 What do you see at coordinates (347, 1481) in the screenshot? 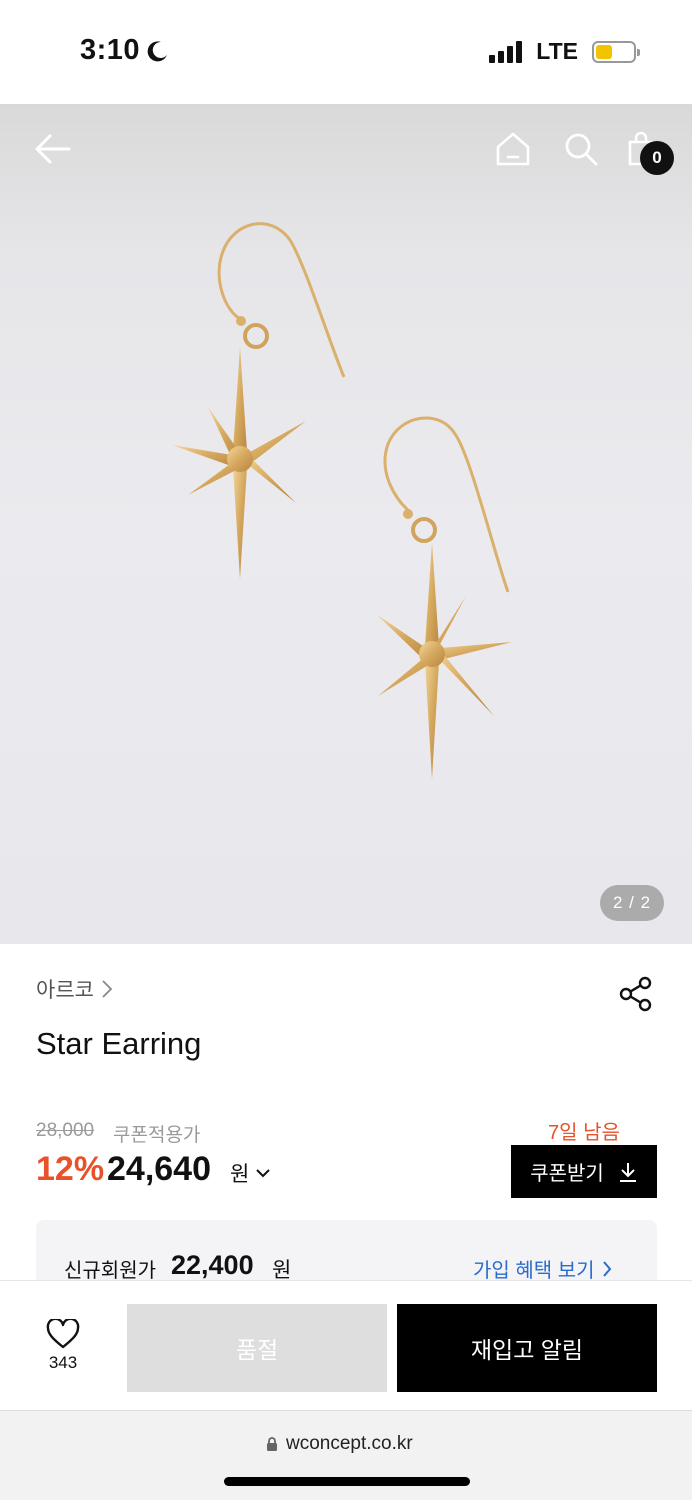
I see `home-indicator` at bounding box center [347, 1481].